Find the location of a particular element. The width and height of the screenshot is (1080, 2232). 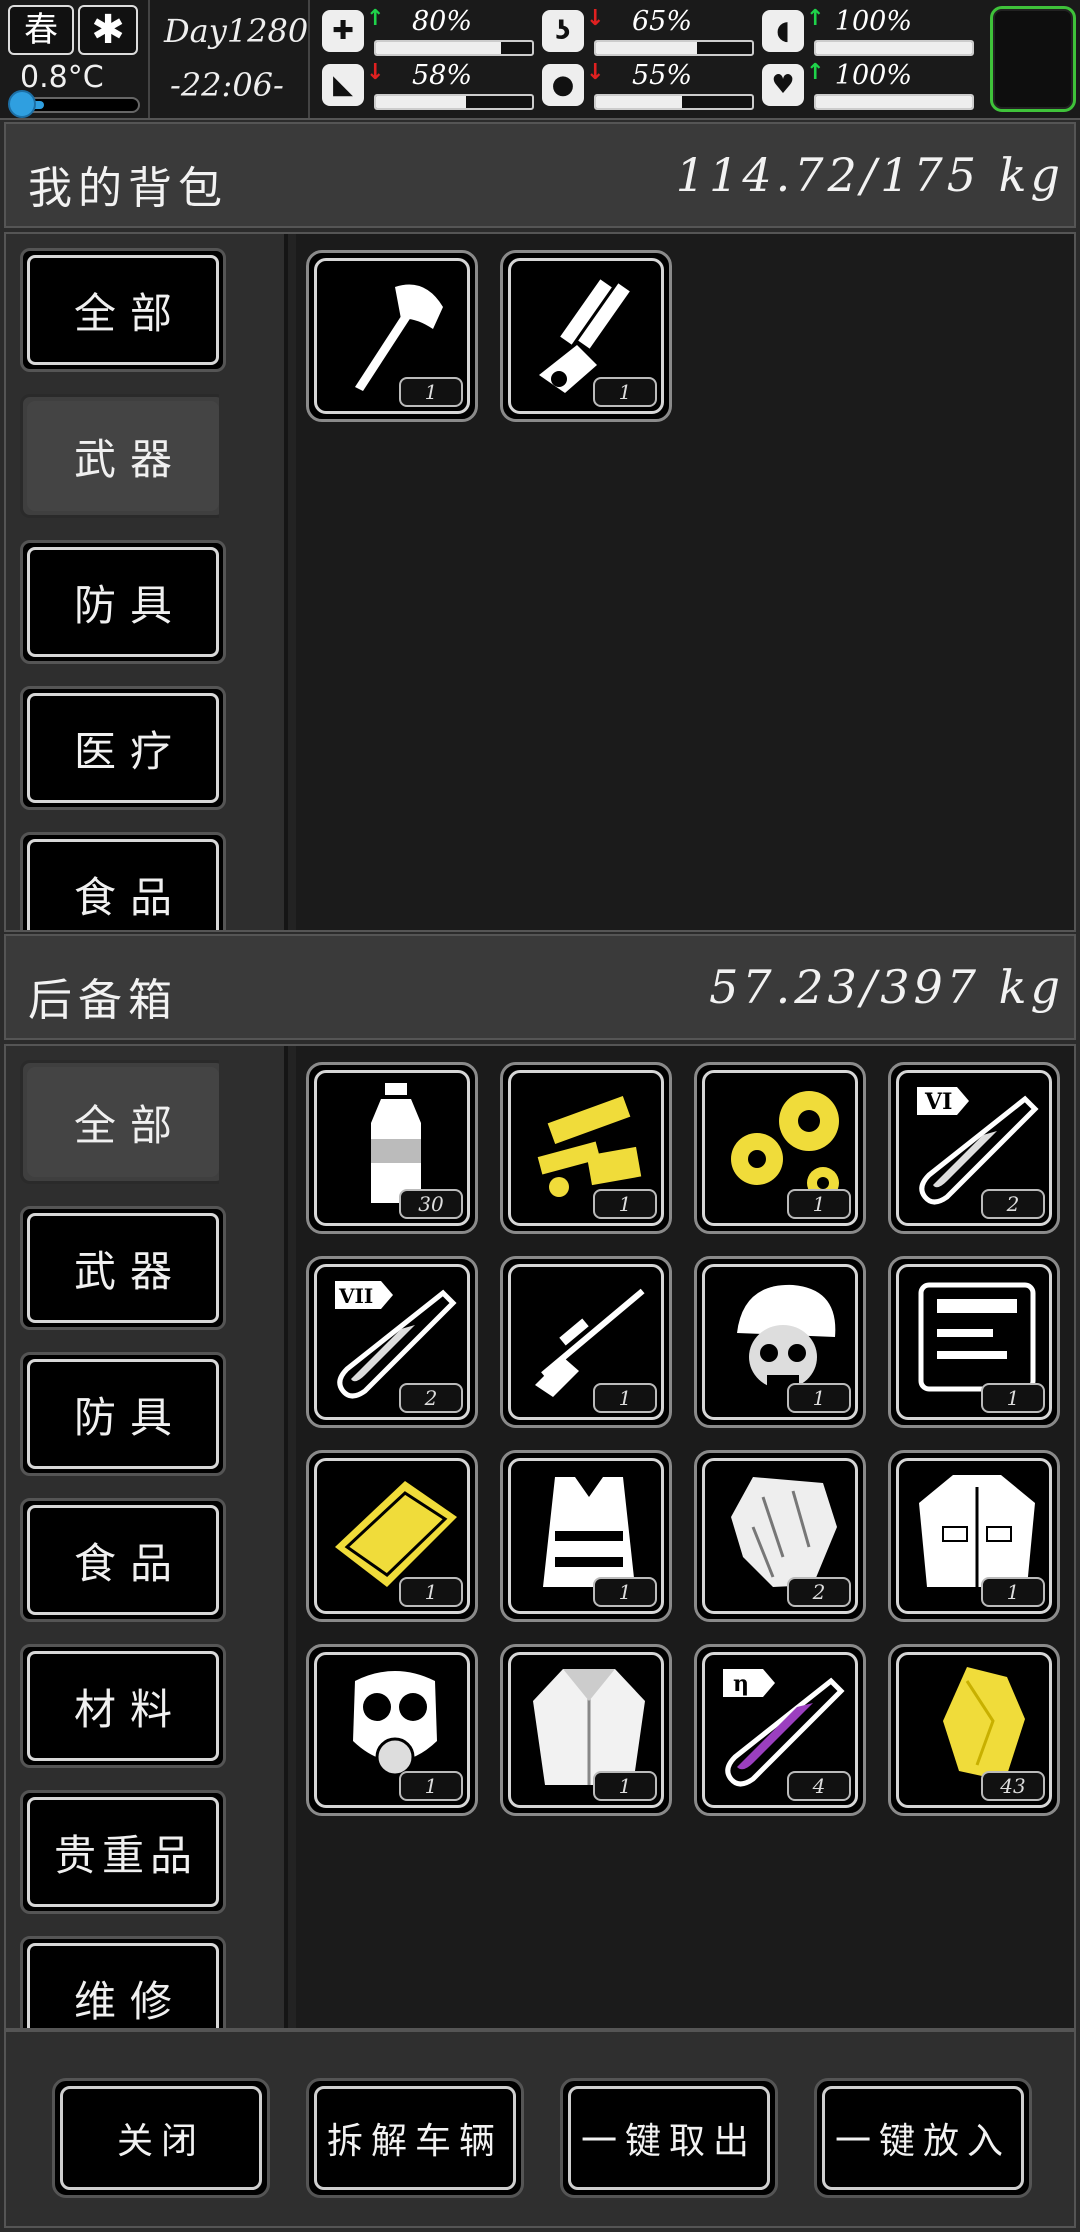

stat-hunger-bar is located at coordinates (674, 48).